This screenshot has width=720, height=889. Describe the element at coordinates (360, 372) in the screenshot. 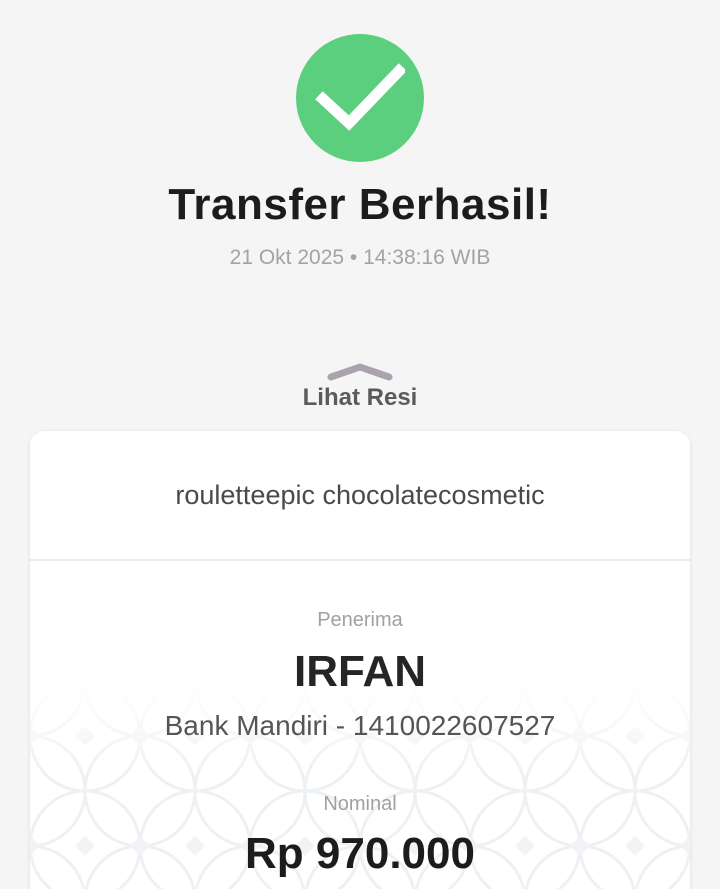

I see `chevron-up-icon` at that location.